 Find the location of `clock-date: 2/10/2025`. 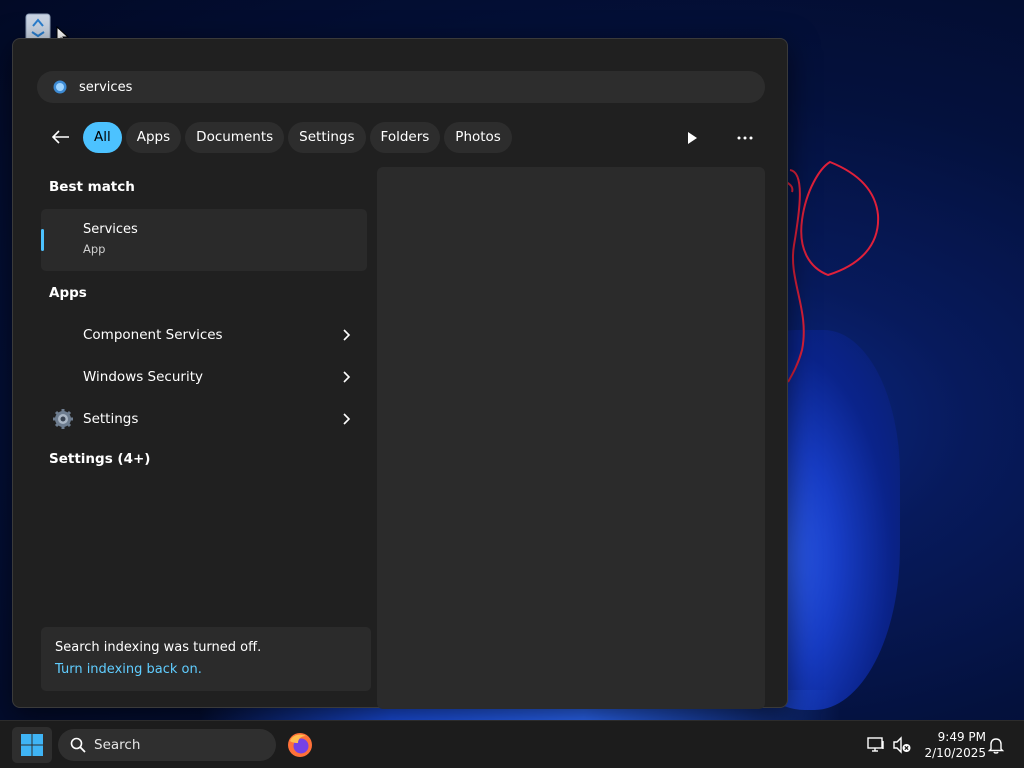

clock-date: 2/10/2025 is located at coordinates (955, 753).